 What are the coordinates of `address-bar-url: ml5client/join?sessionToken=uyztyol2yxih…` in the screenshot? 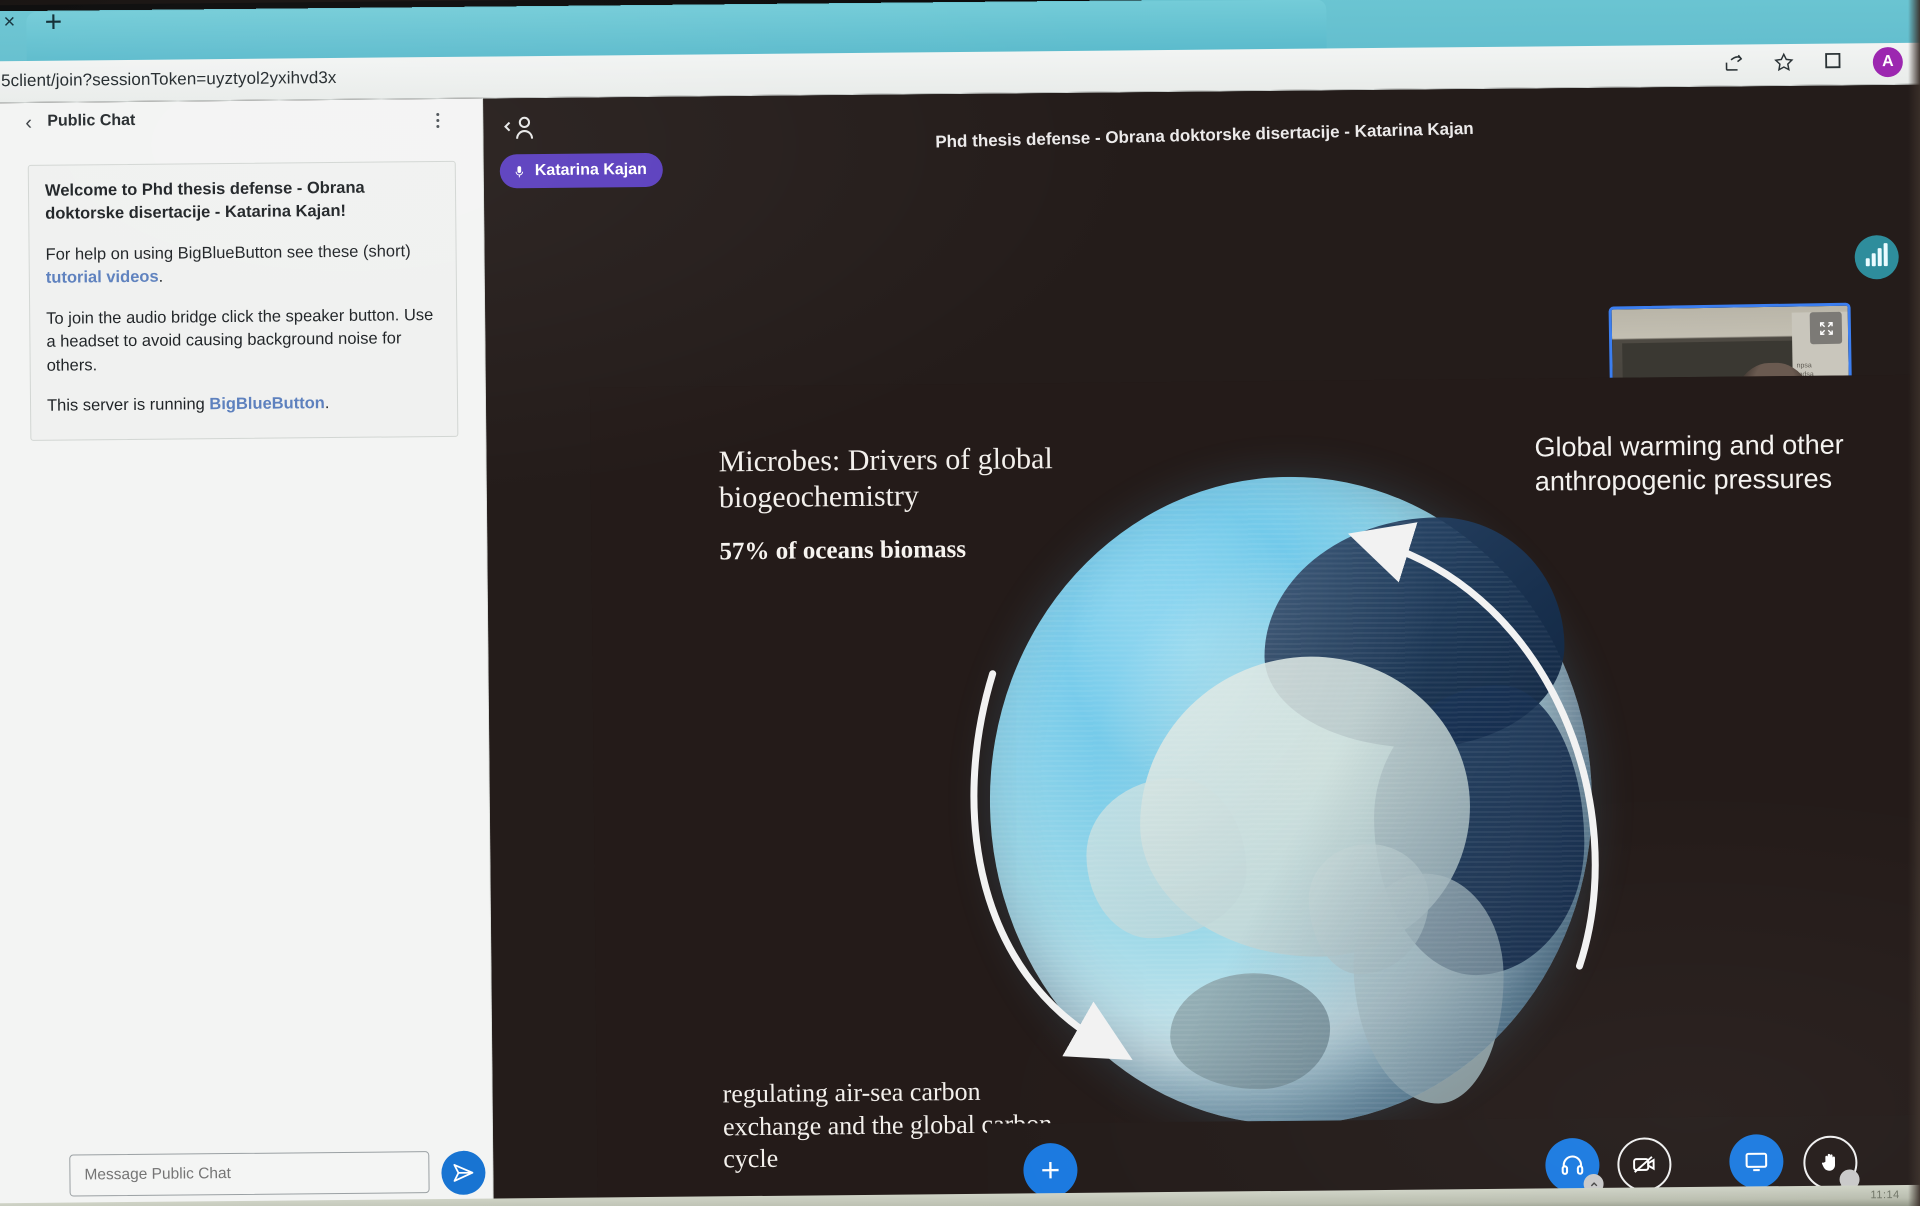 It's located at (168, 79).